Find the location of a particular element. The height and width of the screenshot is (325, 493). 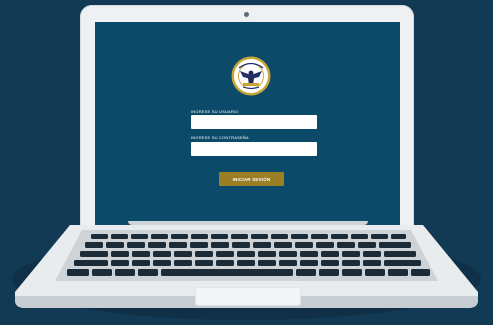

touchpad is located at coordinates (248, 296).